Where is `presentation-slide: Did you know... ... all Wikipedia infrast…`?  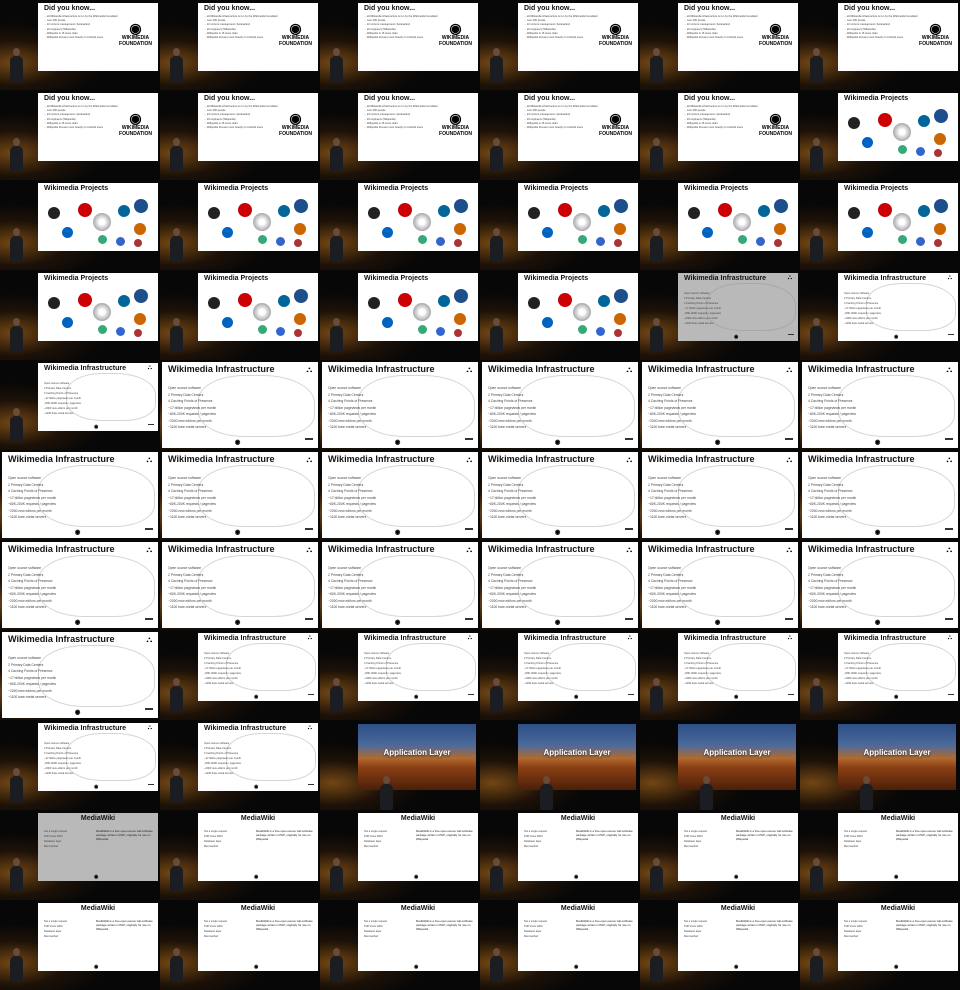 presentation-slide: Did you know... ... all Wikipedia infrast… is located at coordinates (738, 127).